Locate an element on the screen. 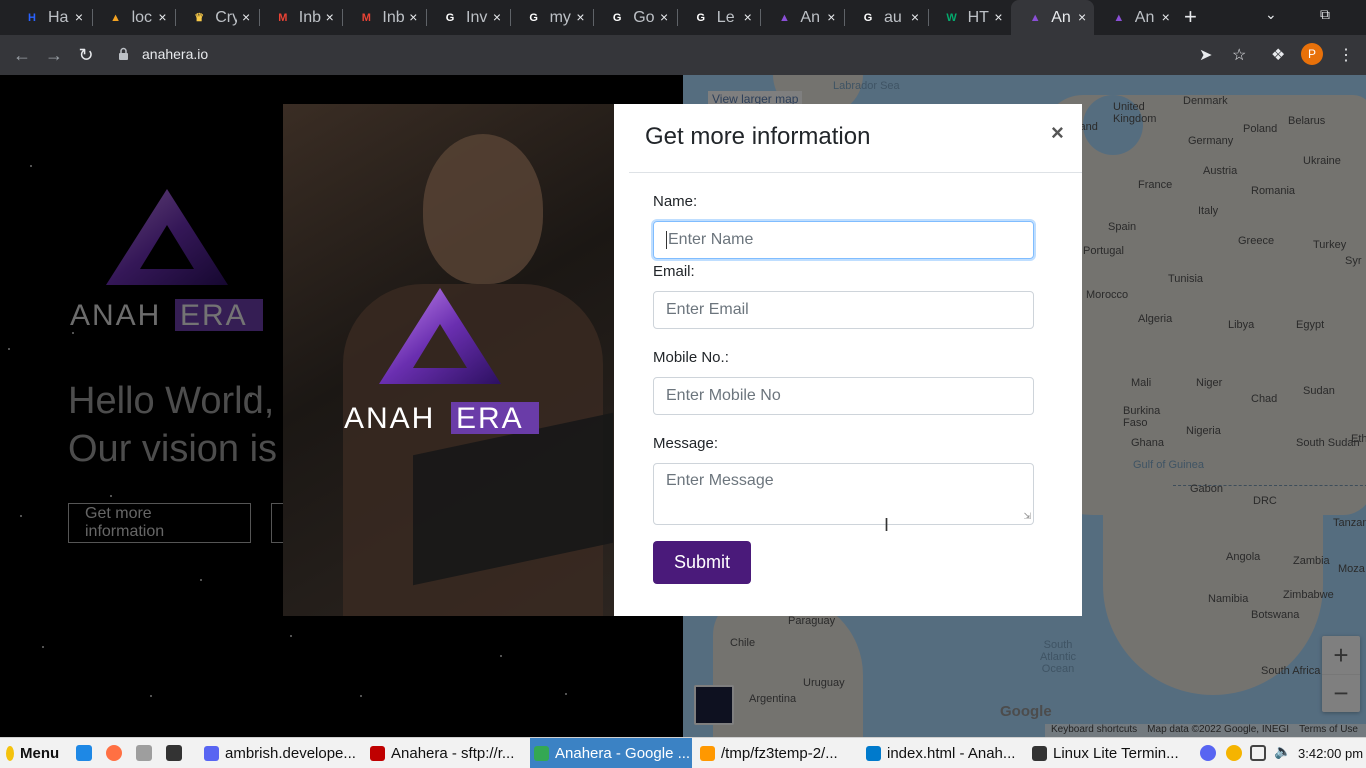 This screenshot has height=768, width=1366. name-input: Enter Name is located at coordinates (843, 240).